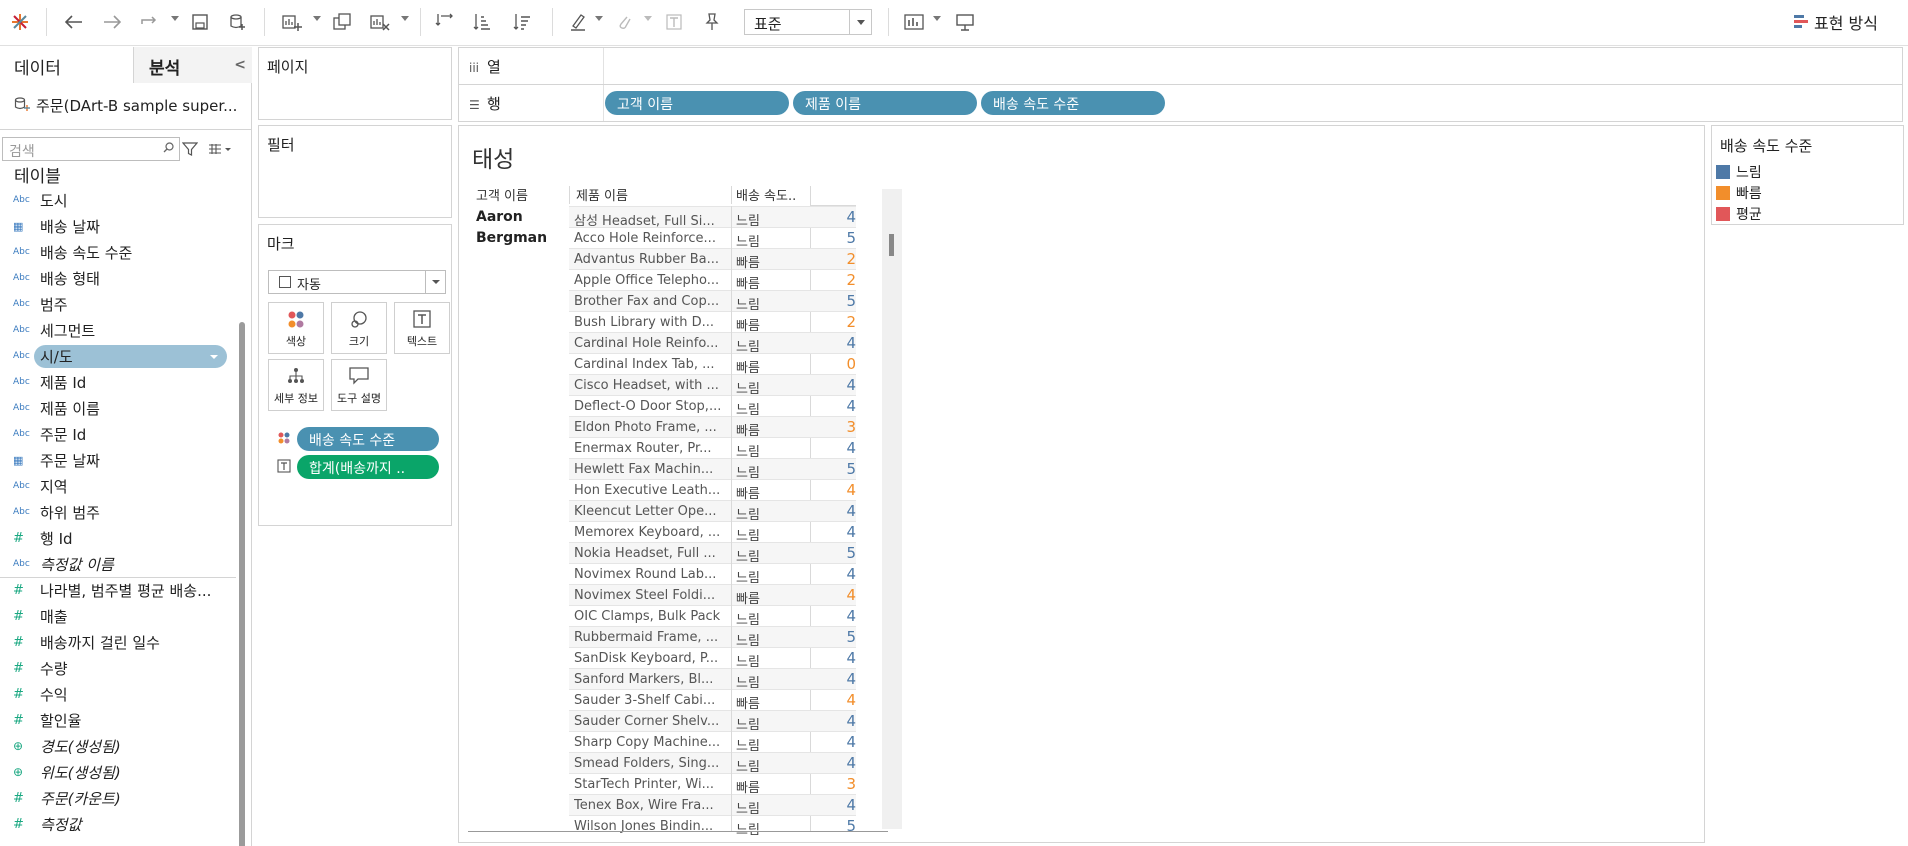 The image size is (1908, 846). What do you see at coordinates (118, 720) in the screenshot?
I see `field-item: # 할인율` at bounding box center [118, 720].